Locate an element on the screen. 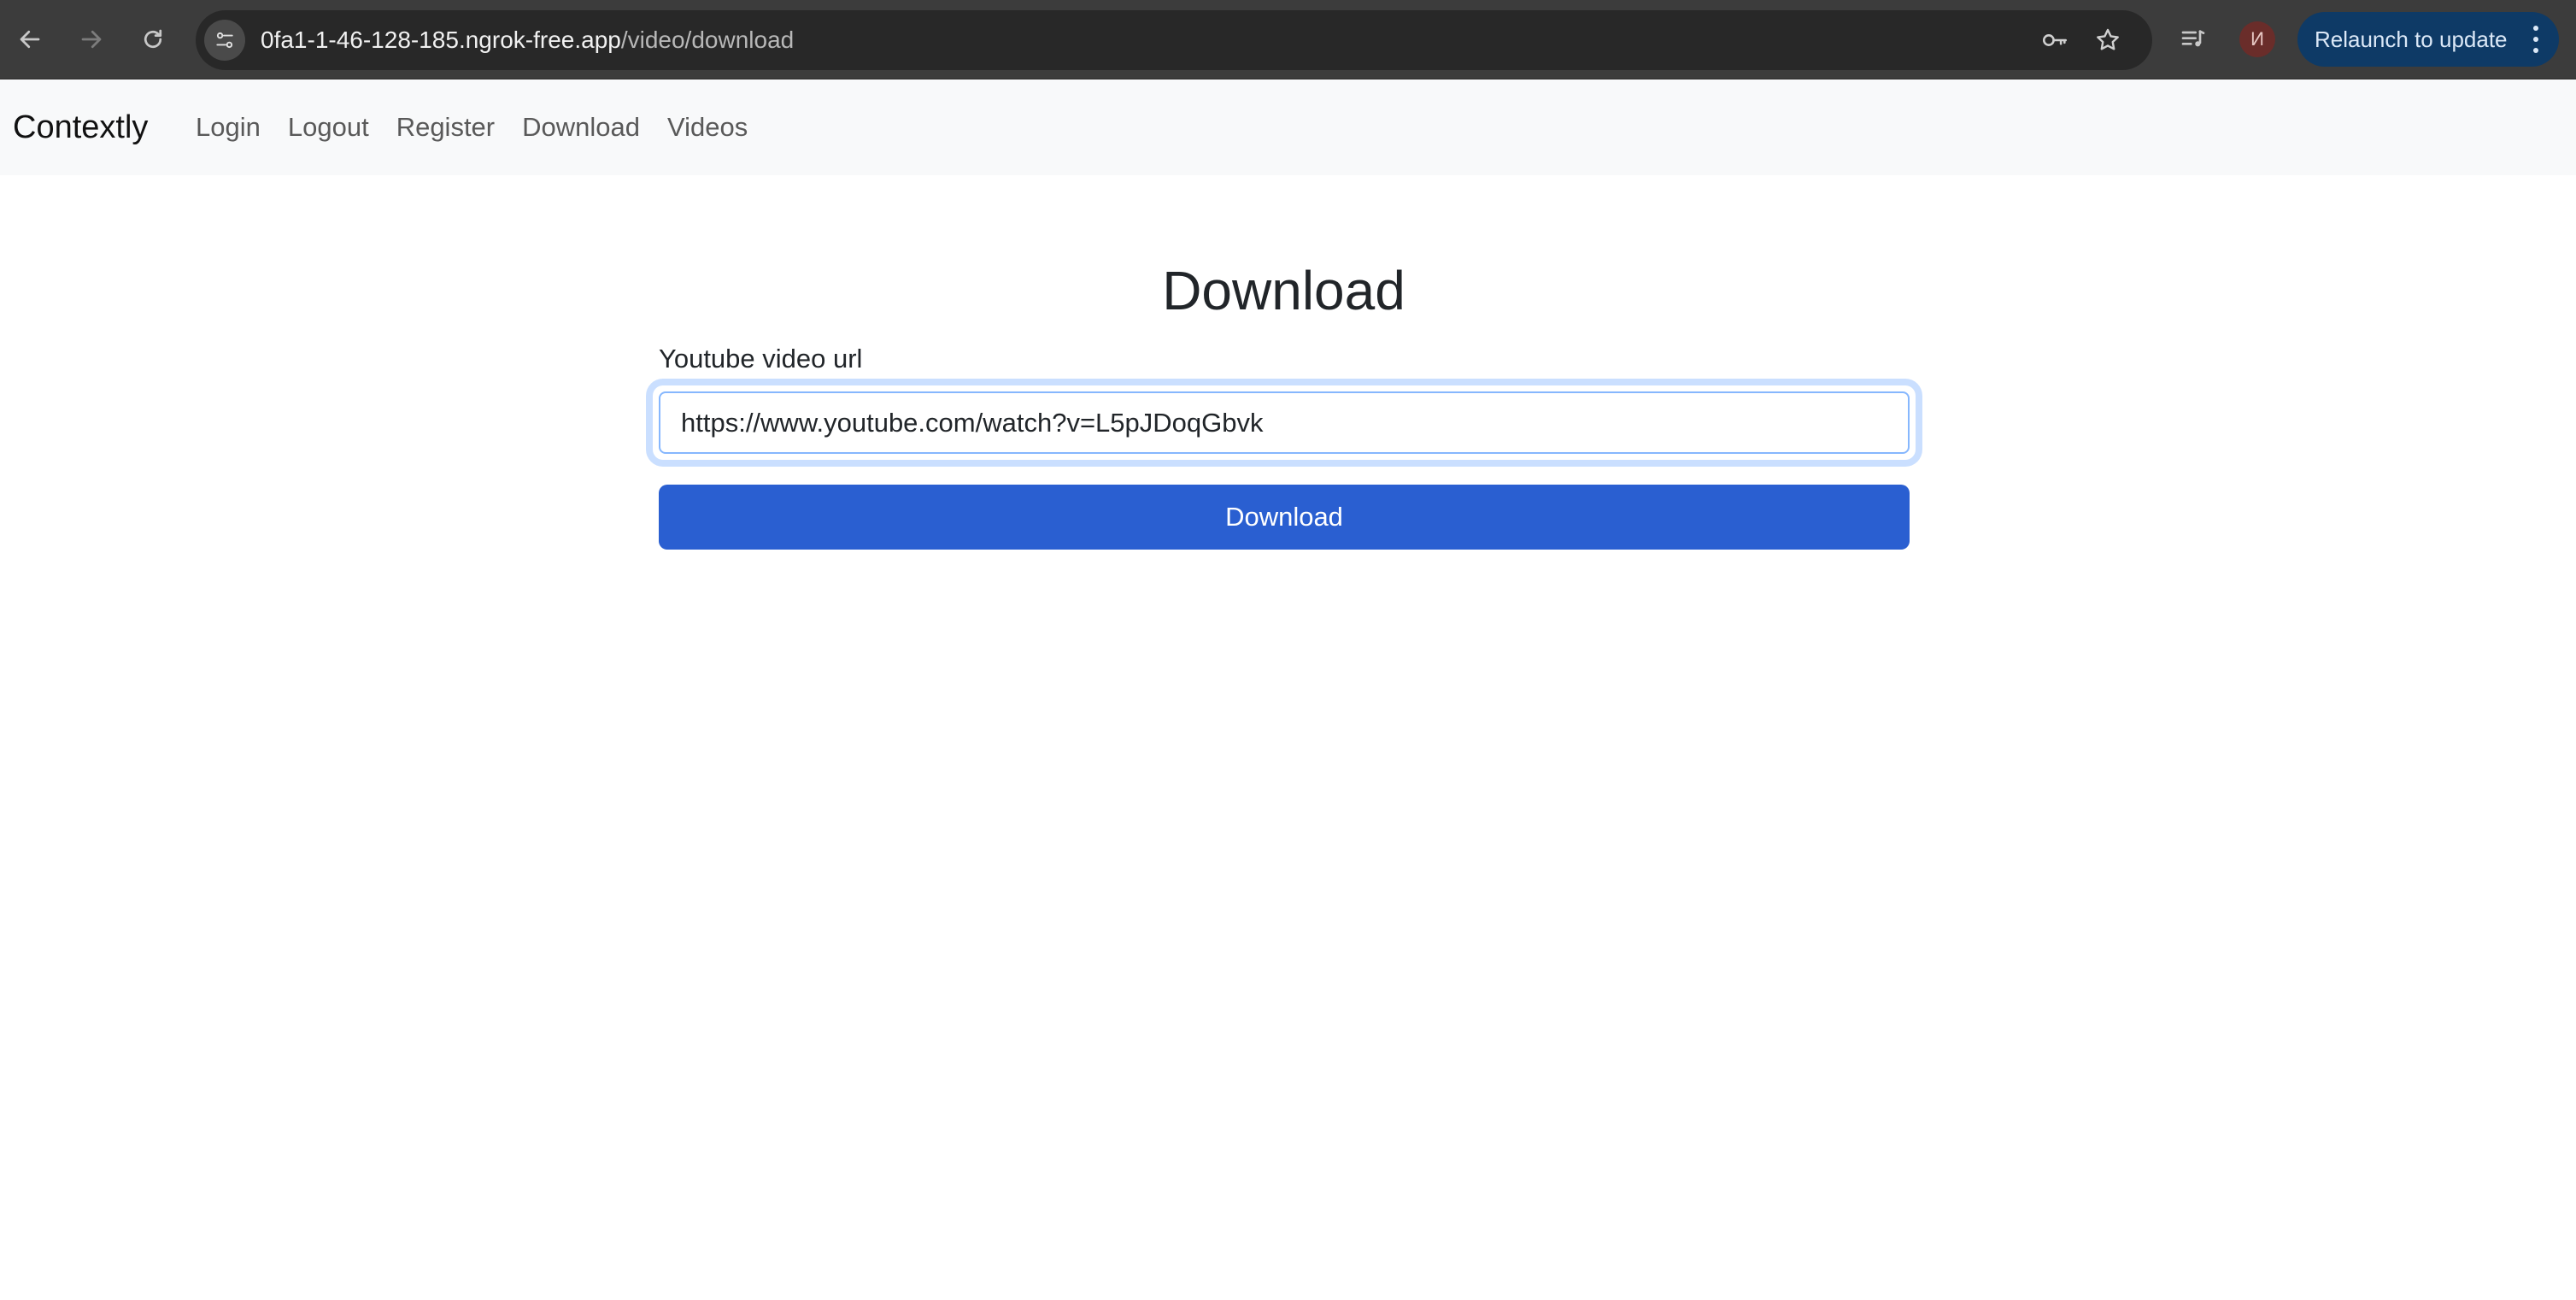 This screenshot has height=1300, width=2576. back-button is located at coordinates (30, 39).